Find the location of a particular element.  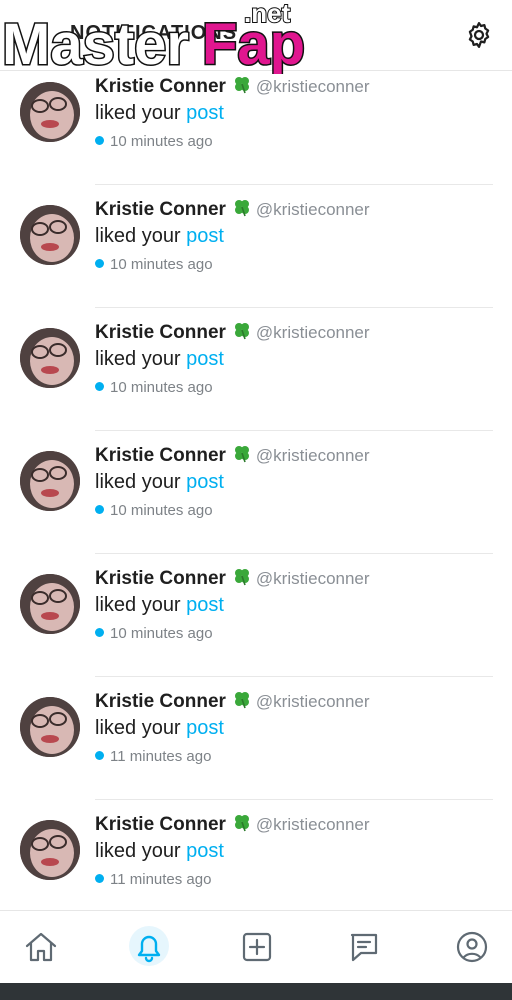

home-icon is located at coordinates (41, 947).